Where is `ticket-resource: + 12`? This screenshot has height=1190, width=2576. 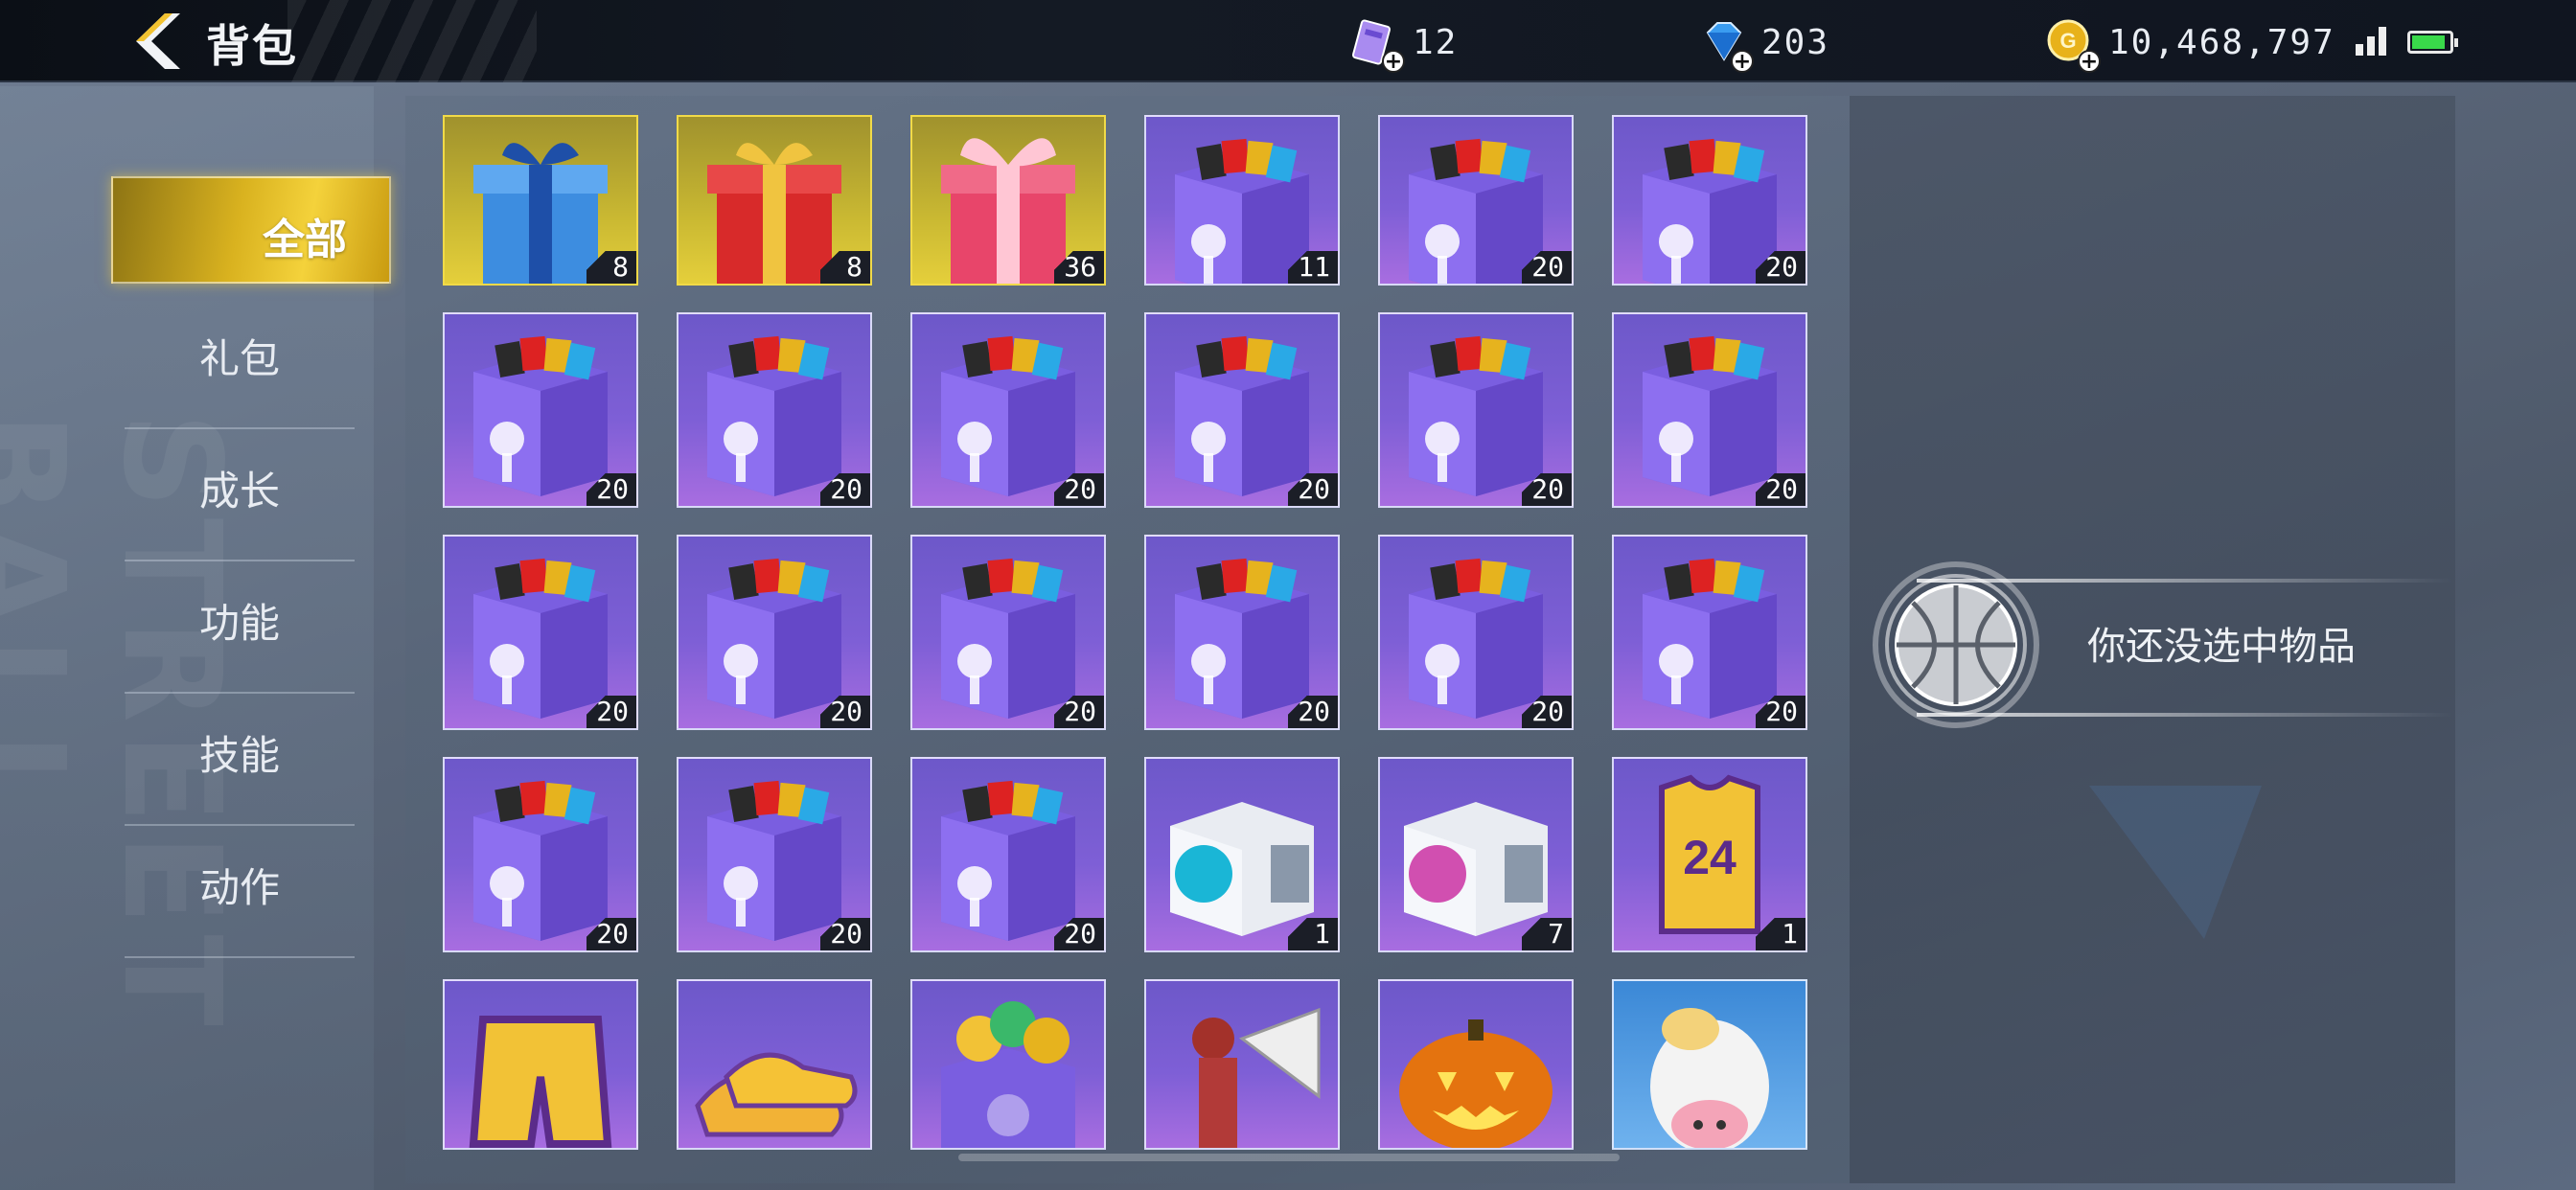
ticket-resource: + 12 is located at coordinates (1404, 45).